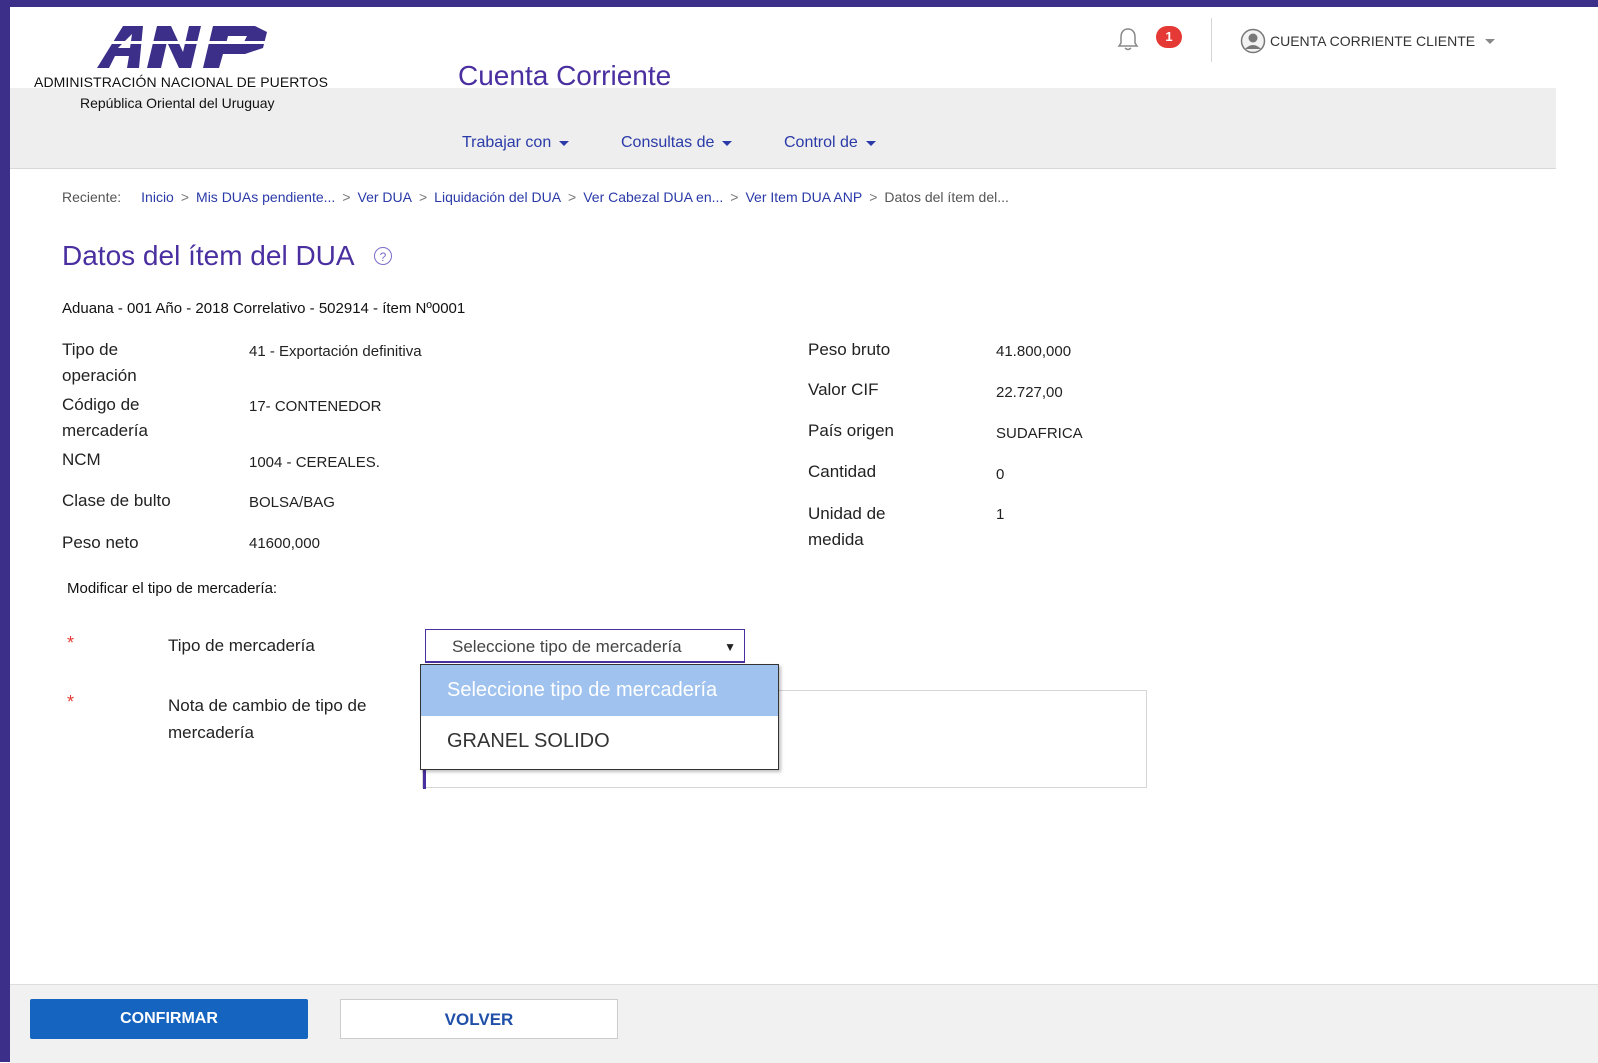 This screenshot has height=1063, width=1598. What do you see at coordinates (241, 645) in the screenshot?
I see `tipo-mercaderia-label: Tipo de mercadería` at bounding box center [241, 645].